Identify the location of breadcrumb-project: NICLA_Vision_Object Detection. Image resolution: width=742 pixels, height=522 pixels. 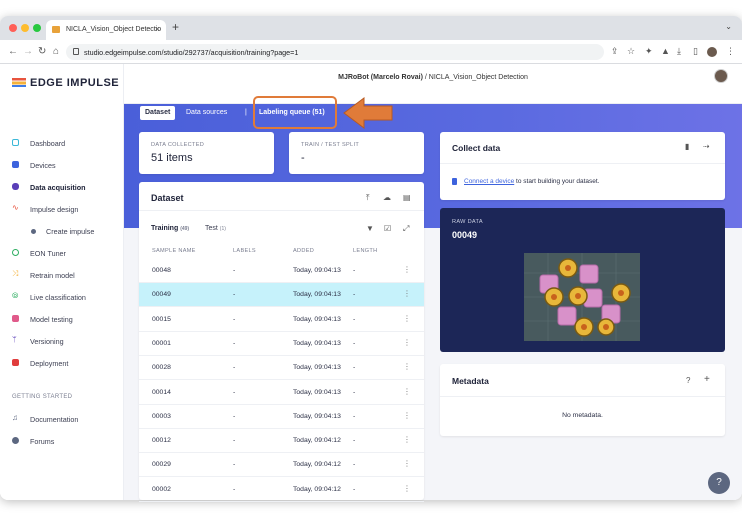
(478, 77).